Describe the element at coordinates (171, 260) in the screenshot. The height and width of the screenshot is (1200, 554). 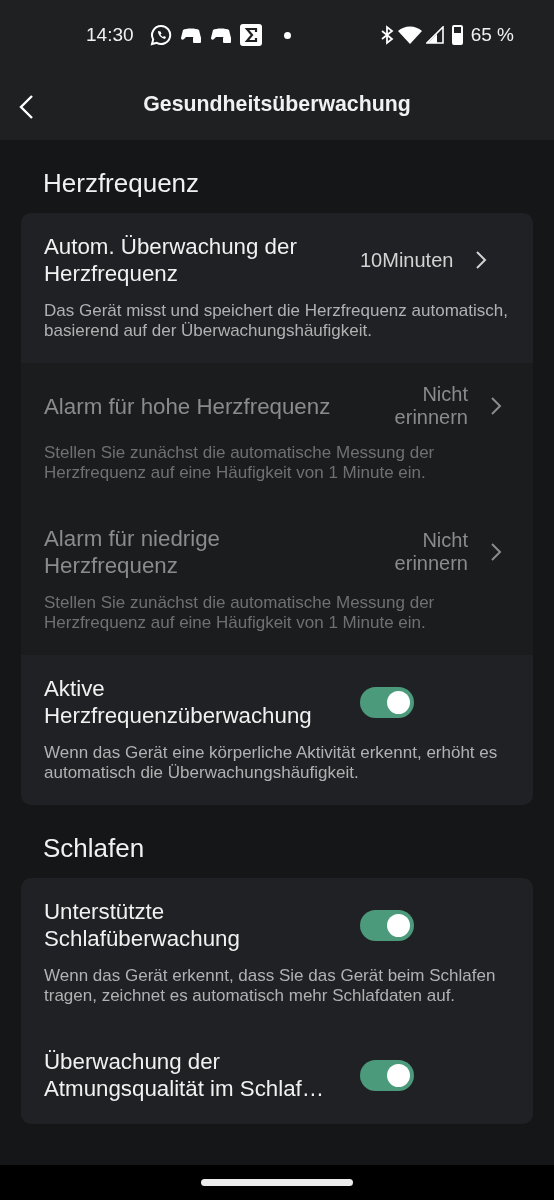
I see `setting-title: Autom. Überwachung der Herzfrequenz` at that location.